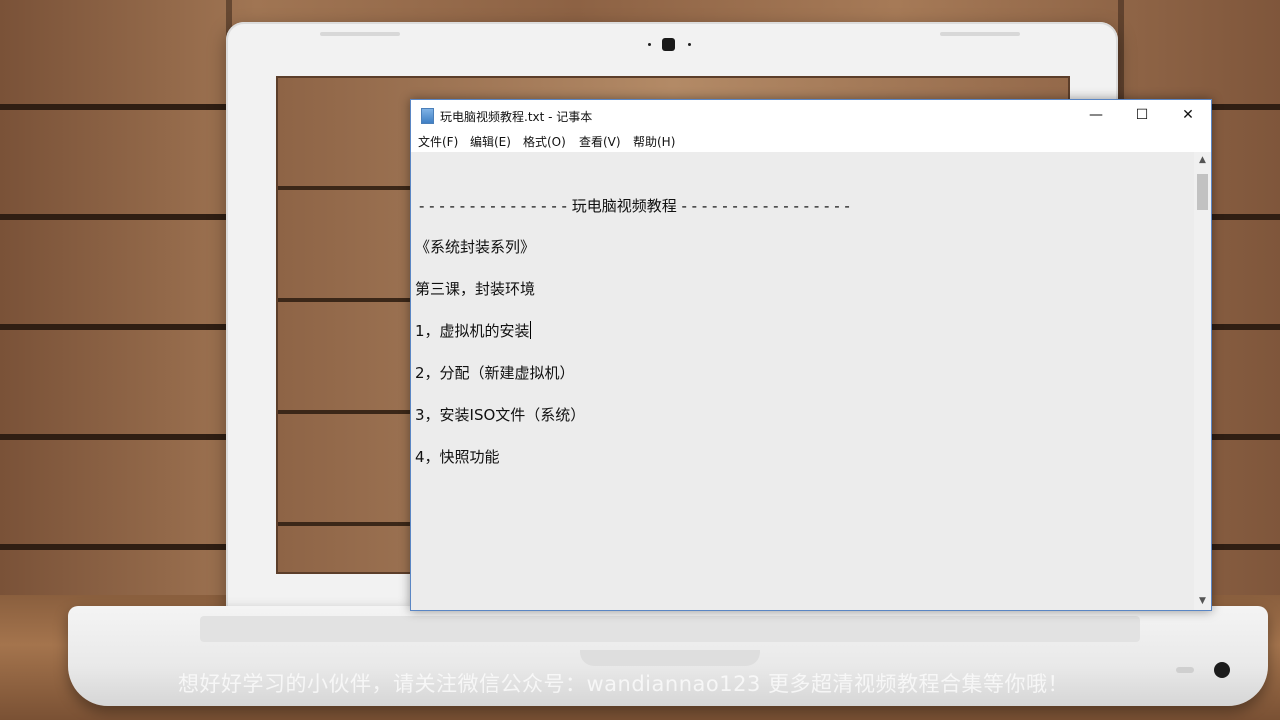  What do you see at coordinates (495, 373) in the screenshot?
I see `doc-line-item-2: 2，分配（新建虚拟机）` at bounding box center [495, 373].